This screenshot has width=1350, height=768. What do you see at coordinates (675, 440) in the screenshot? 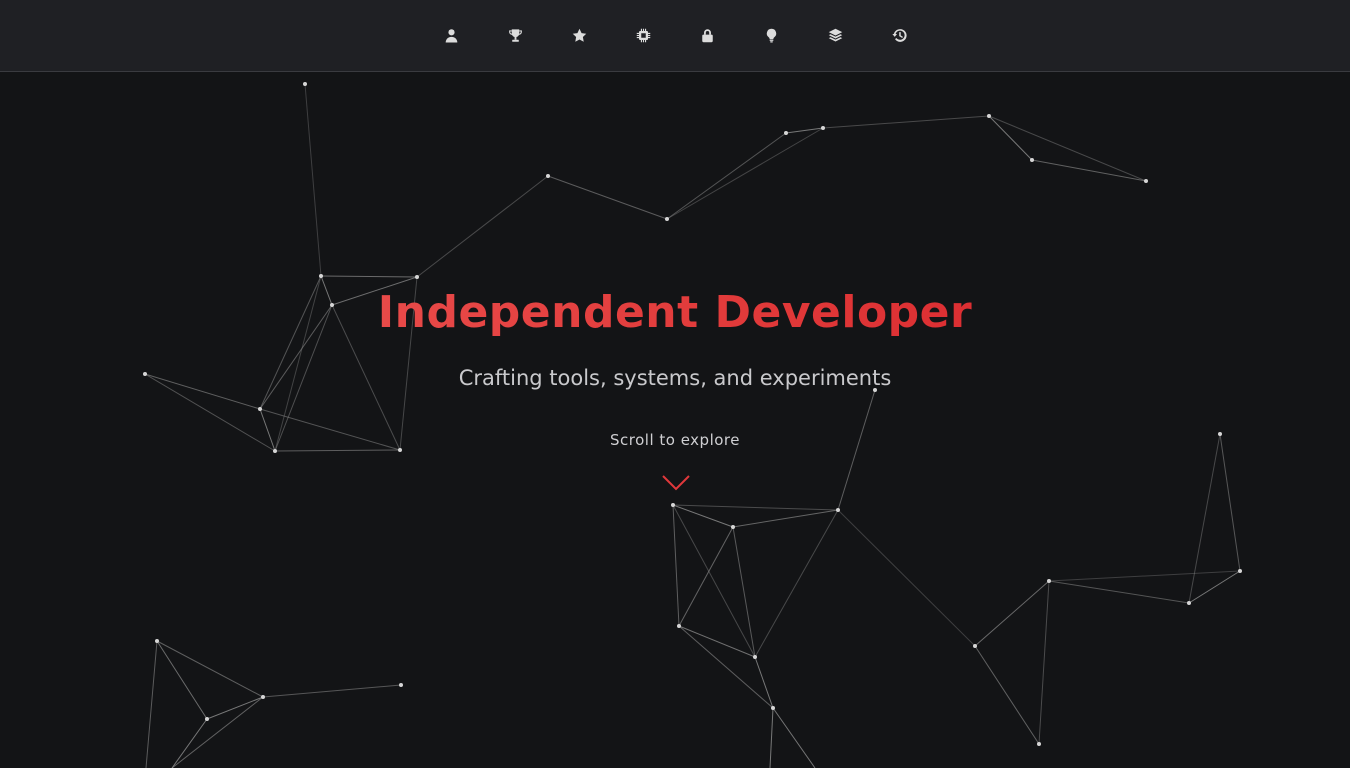
I see `scroll-hint-text: Scroll to explore` at bounding box center [675, 440].